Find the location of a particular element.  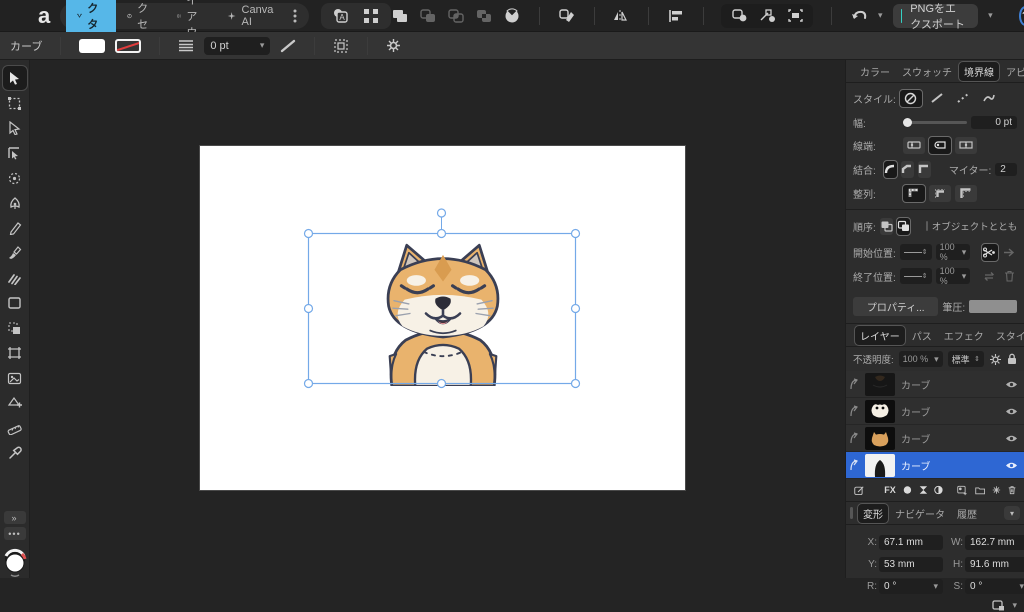

join-round-button is located at coordinates (890, 169).